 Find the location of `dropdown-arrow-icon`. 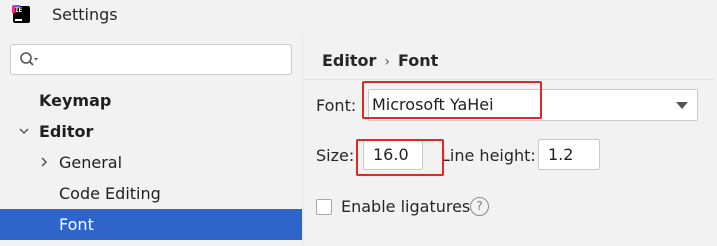

dropdown-arrow-icon is located at coordinates (682, 105).